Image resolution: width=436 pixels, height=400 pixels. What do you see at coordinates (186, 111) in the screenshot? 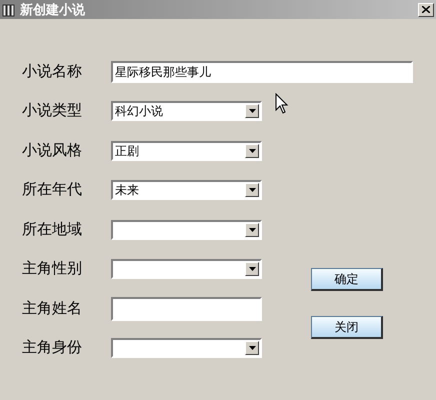
I see `dropdown: 科幻小说` at bounding box center [186, 111].